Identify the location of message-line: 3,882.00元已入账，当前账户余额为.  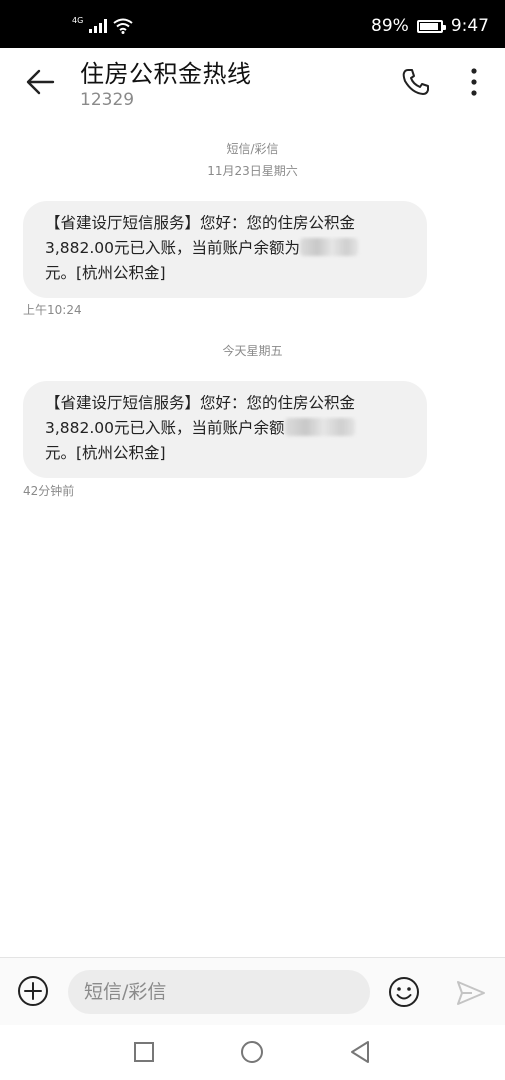
(227, 248).